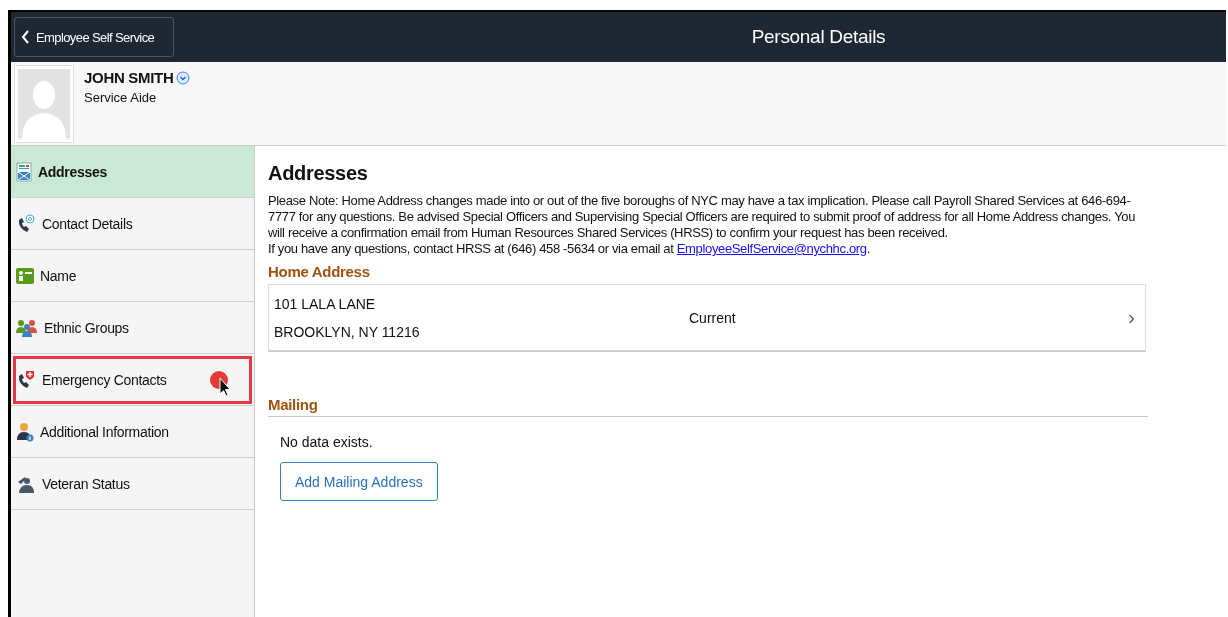 The height and width of the screenshot is (617, 1228). What do you see at coordinates (327, 442) in the screenshot?
I see `empty-message: No data exists.` at bounding box center [327, 442].